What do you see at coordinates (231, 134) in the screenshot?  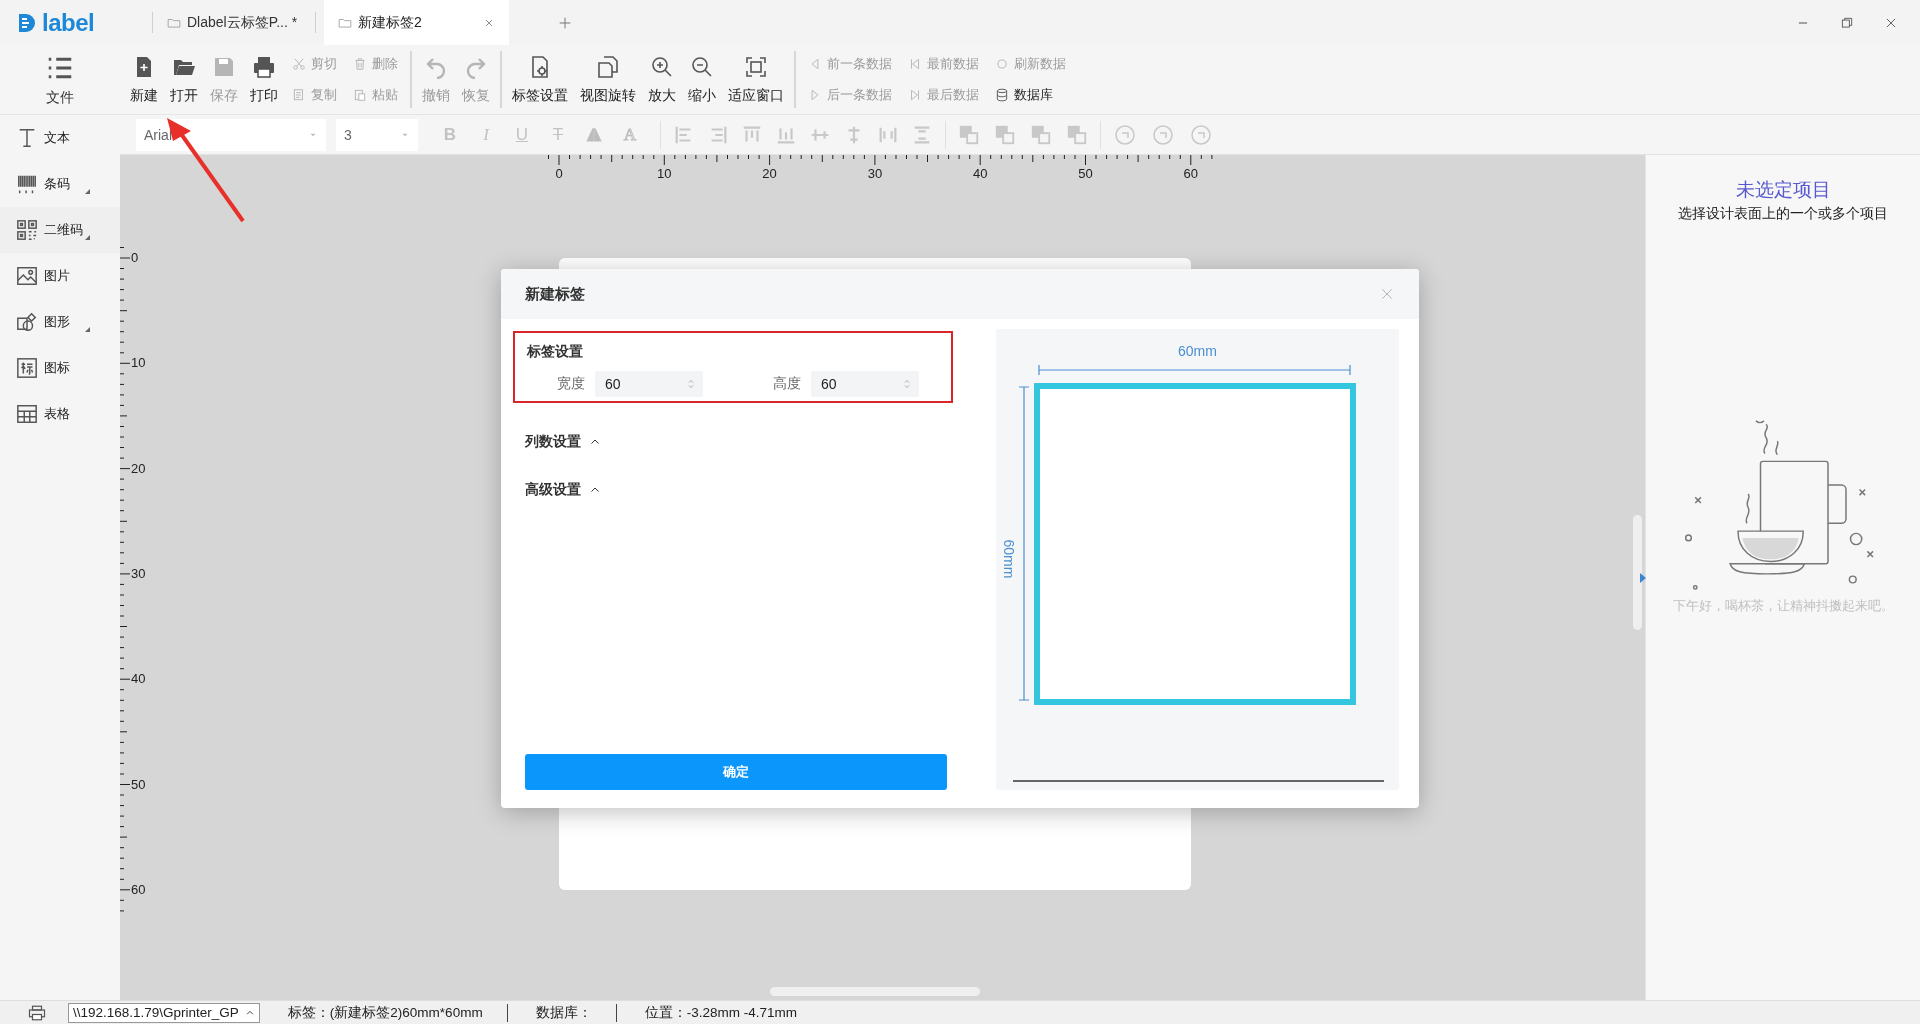 I see `font-field: Arial` at bounding box center [231, 134].